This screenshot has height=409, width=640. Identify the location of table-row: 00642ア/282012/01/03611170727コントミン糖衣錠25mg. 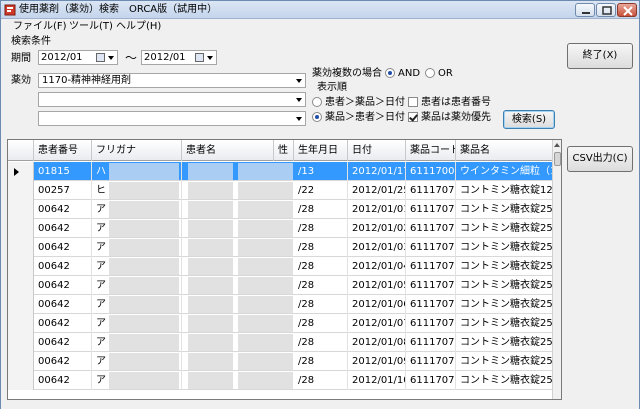
(280, 247).